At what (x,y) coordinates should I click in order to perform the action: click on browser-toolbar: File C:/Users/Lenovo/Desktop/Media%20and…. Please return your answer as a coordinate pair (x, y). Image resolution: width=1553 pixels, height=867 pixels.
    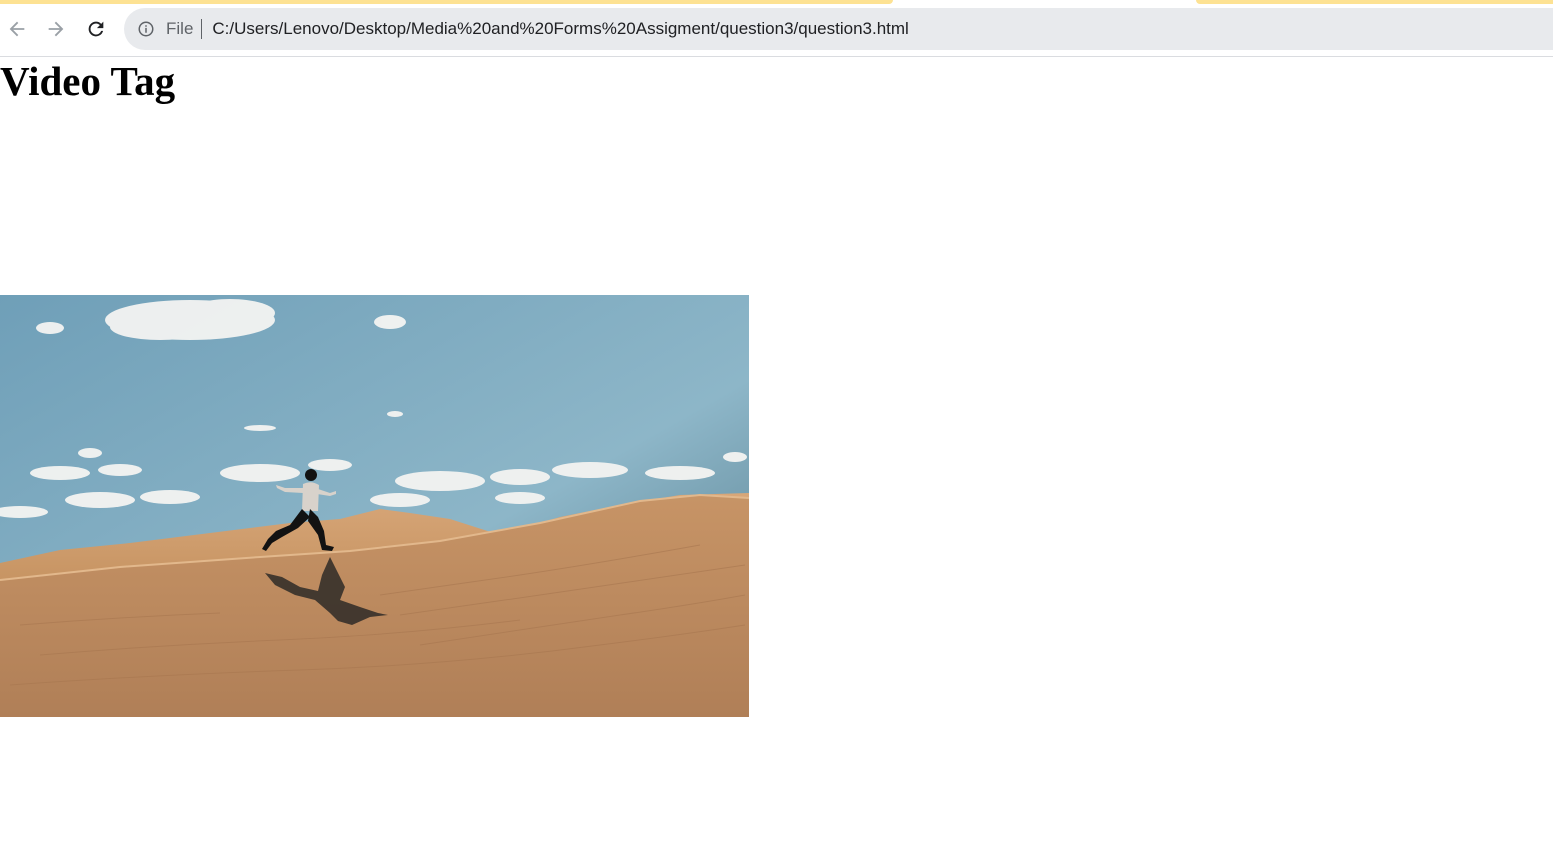
    Looking at the image, I should click on (776, 28).